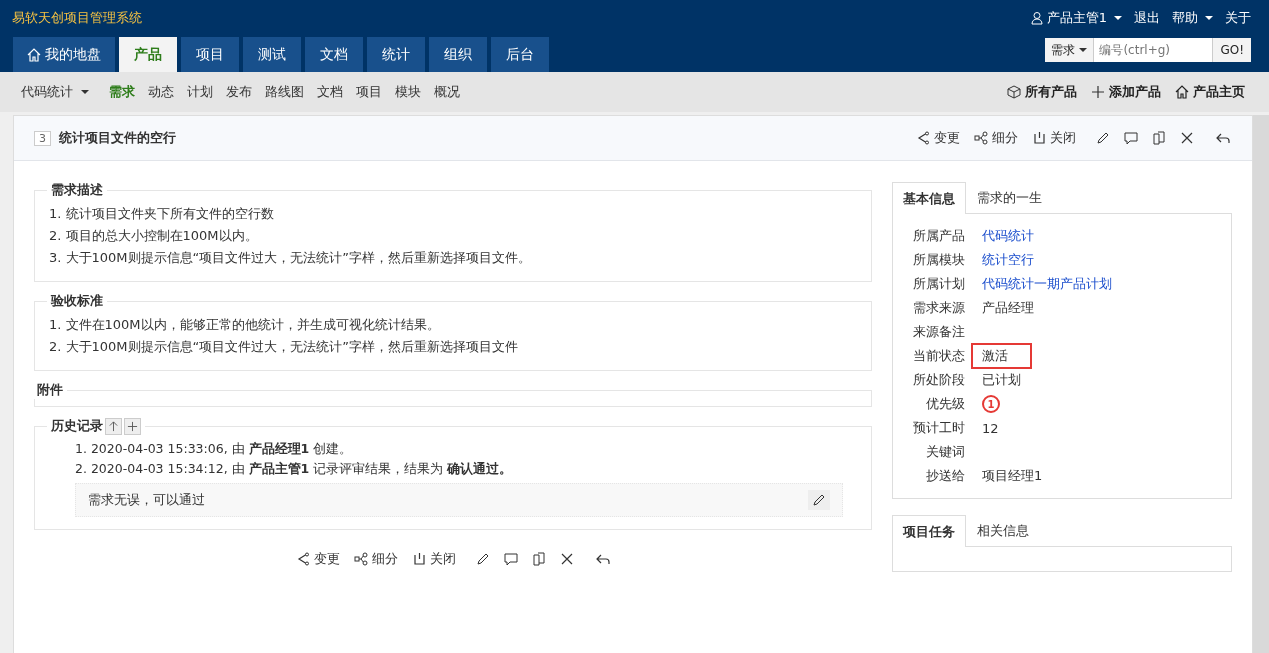 The width and height of the screenshot is (1269, 653). Describe the element at coordinates (458, 54) in the screenshot. I see `nav-tab: 组织` at that location.